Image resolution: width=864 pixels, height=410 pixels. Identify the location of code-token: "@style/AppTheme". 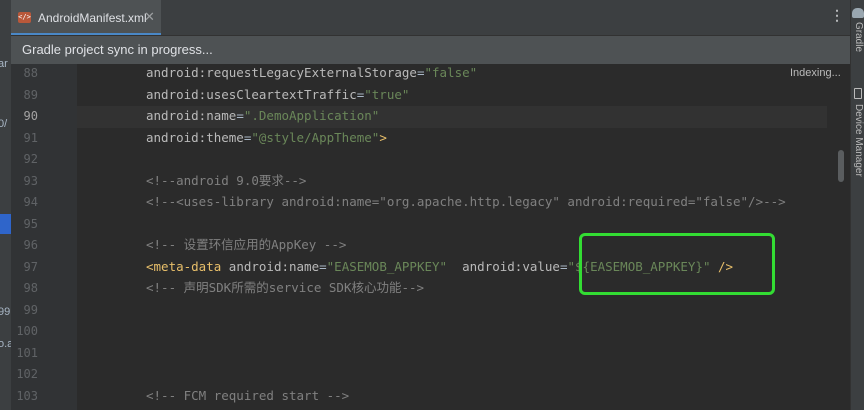
(315, 137).